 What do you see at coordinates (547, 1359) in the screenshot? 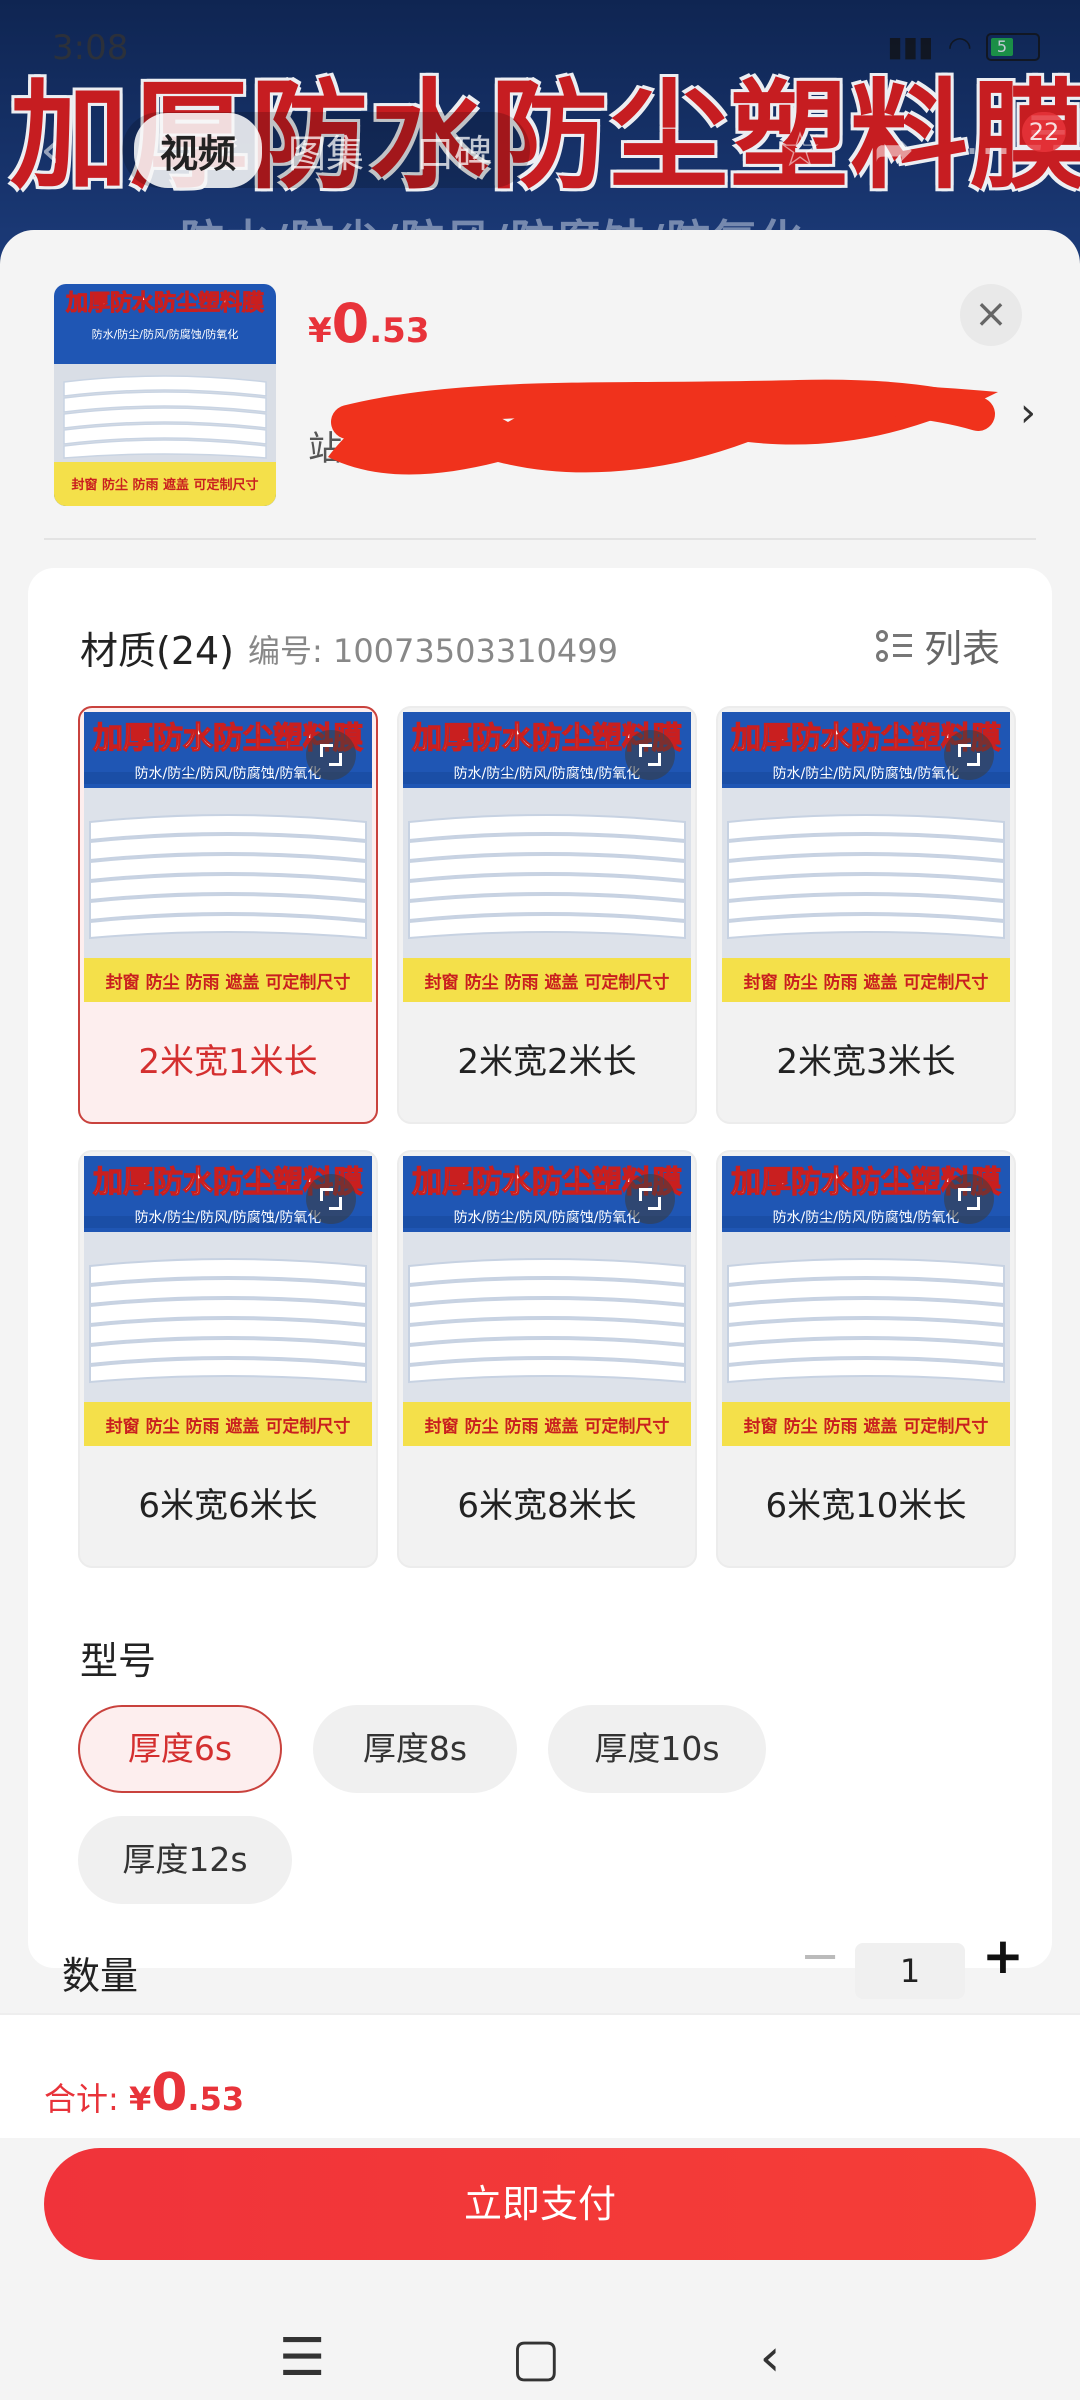
I see `material-option: 6米宽8米长` at bounding box center [547, 1359].